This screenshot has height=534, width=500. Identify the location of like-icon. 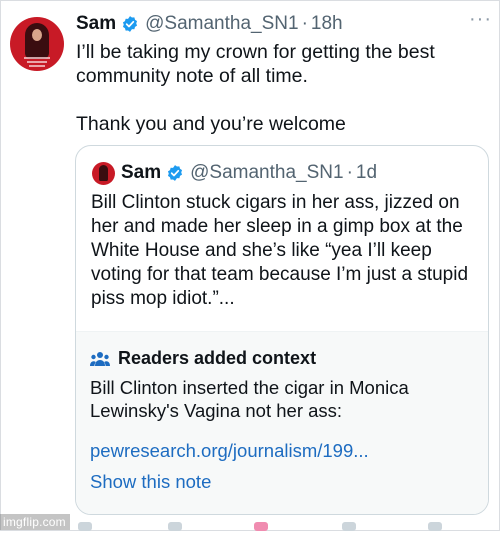
(264, 528).